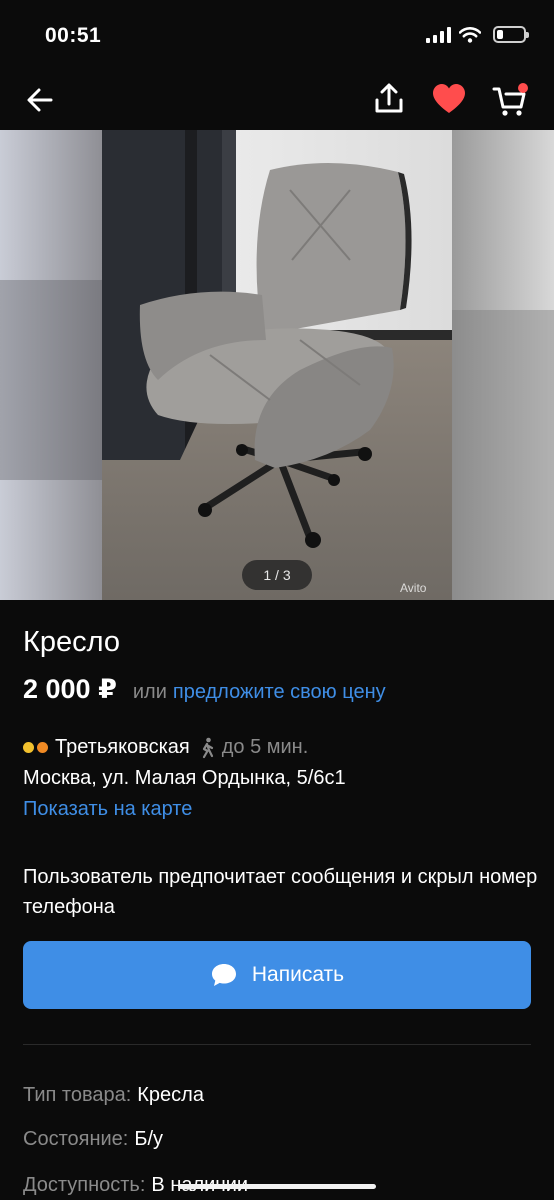  I want to click on show-on-map-link: Показать на карте, so click(107, 809).